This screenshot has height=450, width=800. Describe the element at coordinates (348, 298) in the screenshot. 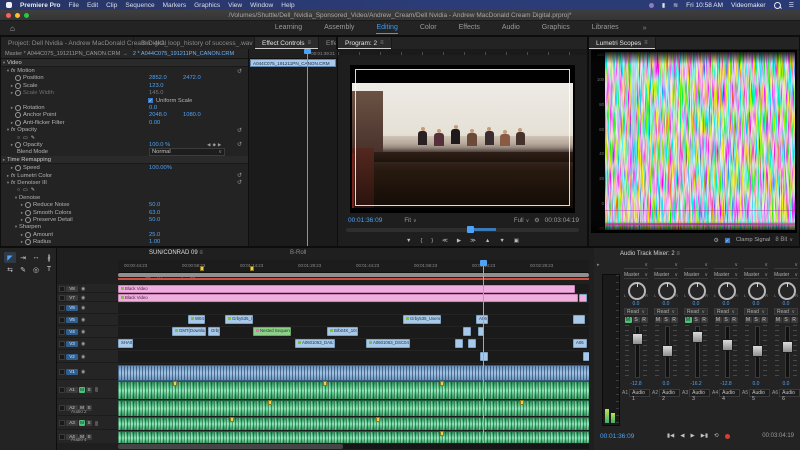

I see `clip-black-video: Black Video` at that location.